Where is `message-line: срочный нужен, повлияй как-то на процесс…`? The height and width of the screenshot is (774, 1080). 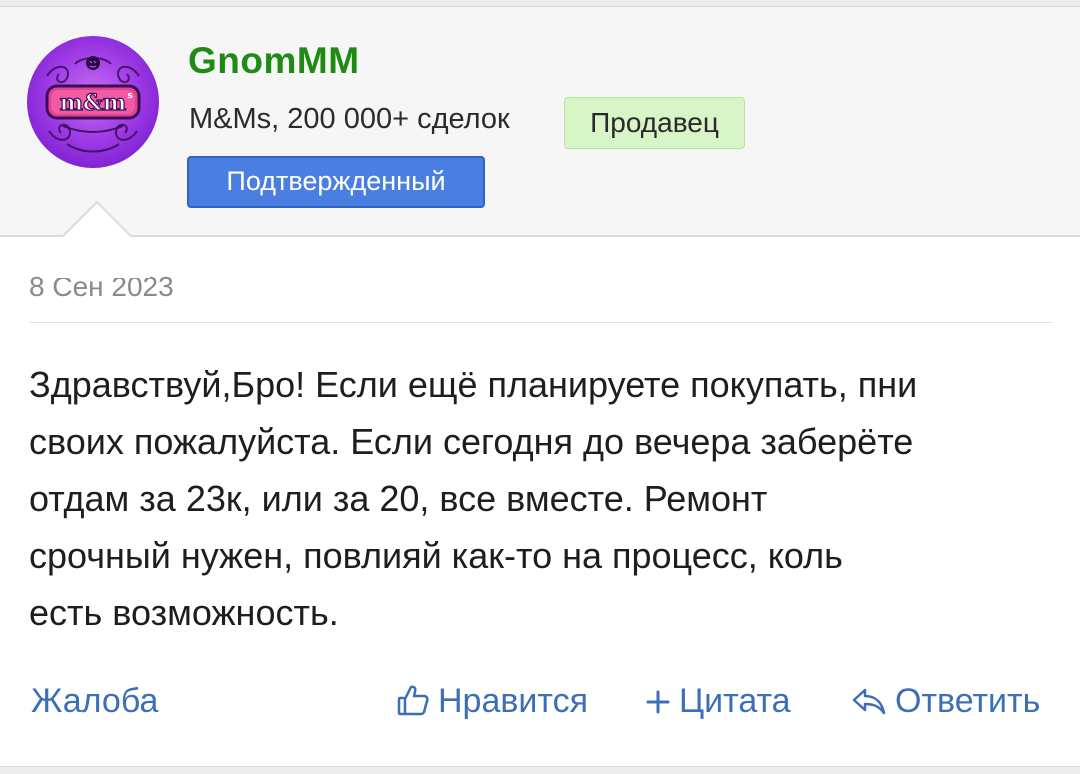
message-line: срочный нужен, повлияй как-то на процесс… is located at coordinates (436, 555).